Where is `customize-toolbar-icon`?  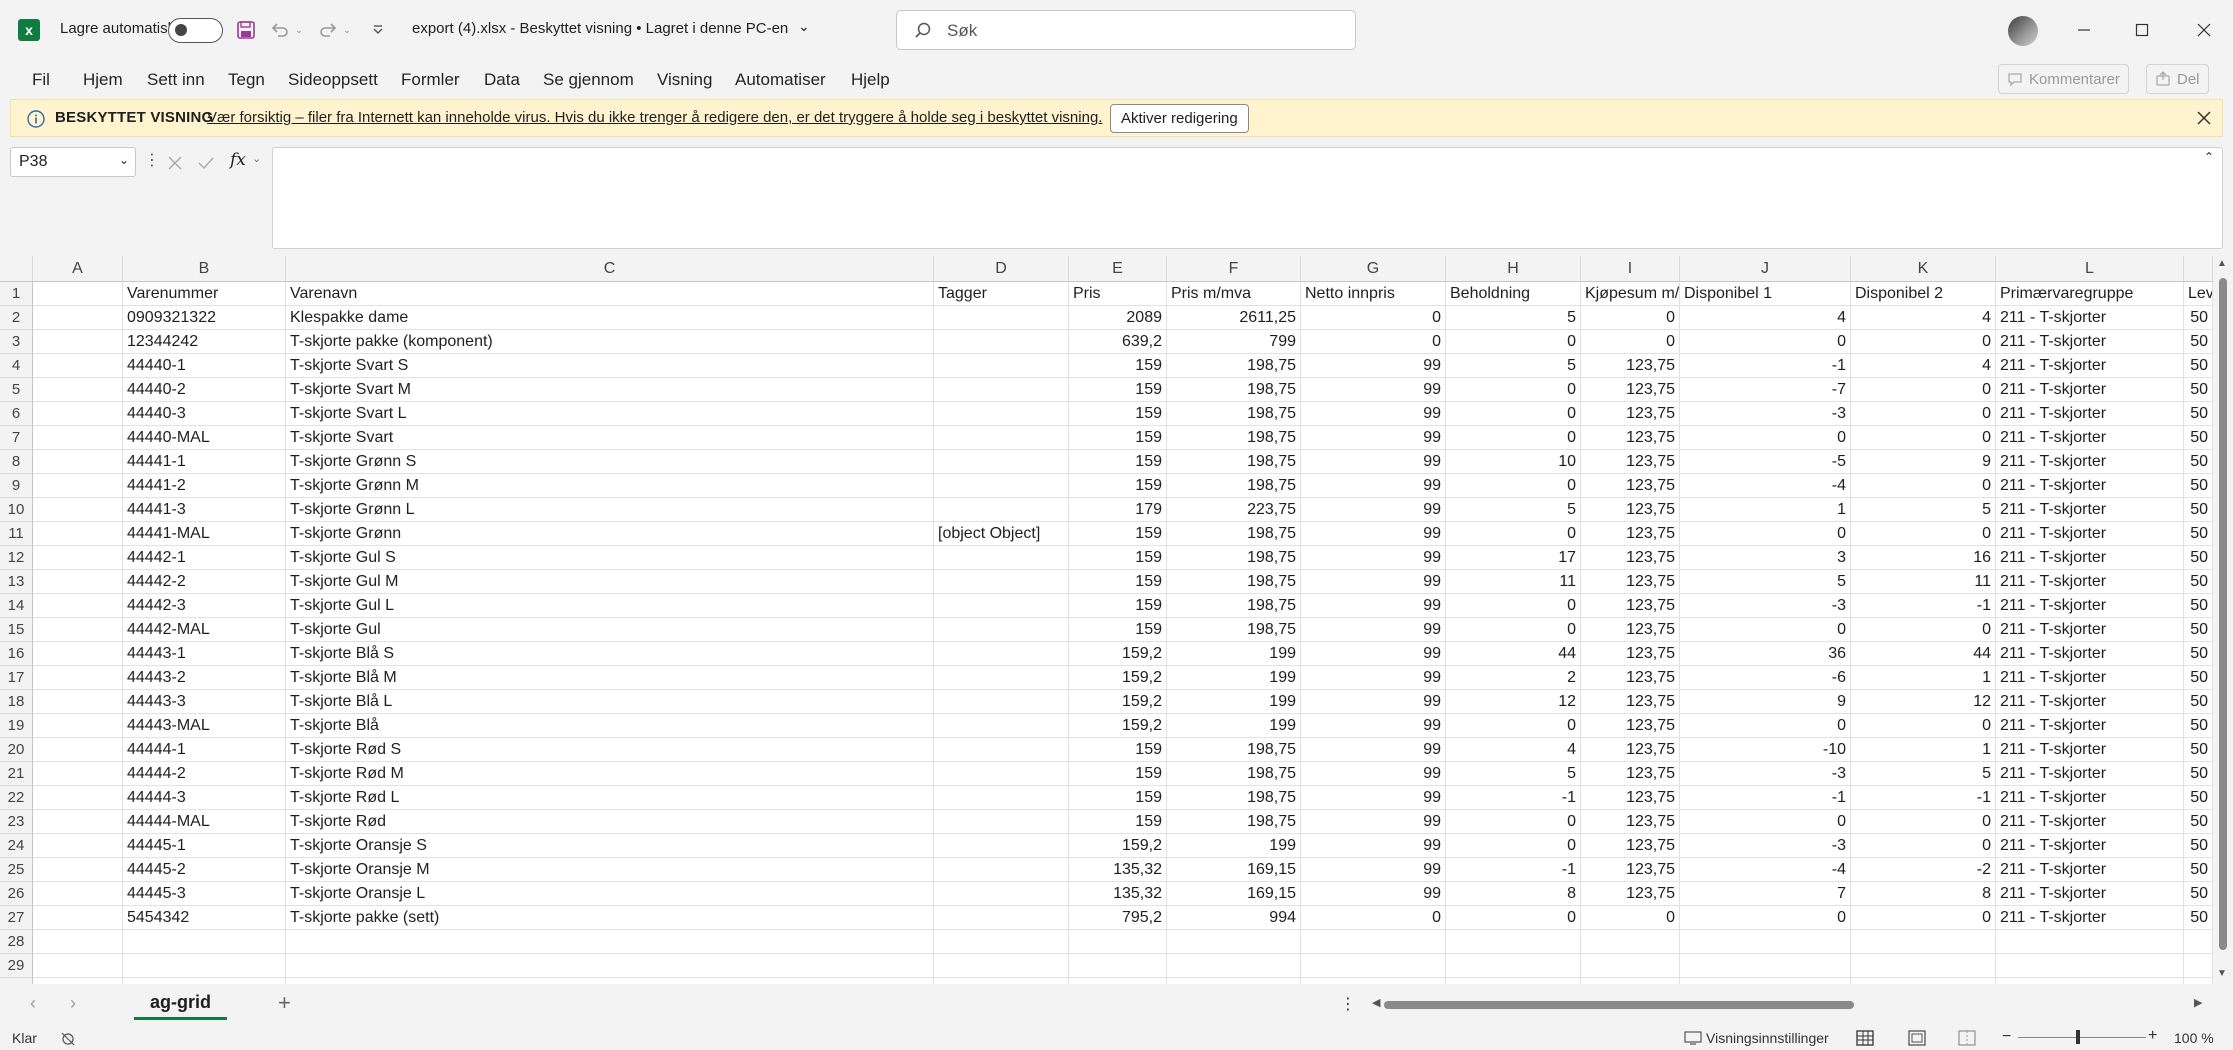 customize-toolbar-icon is located at coordinates (378, 30).